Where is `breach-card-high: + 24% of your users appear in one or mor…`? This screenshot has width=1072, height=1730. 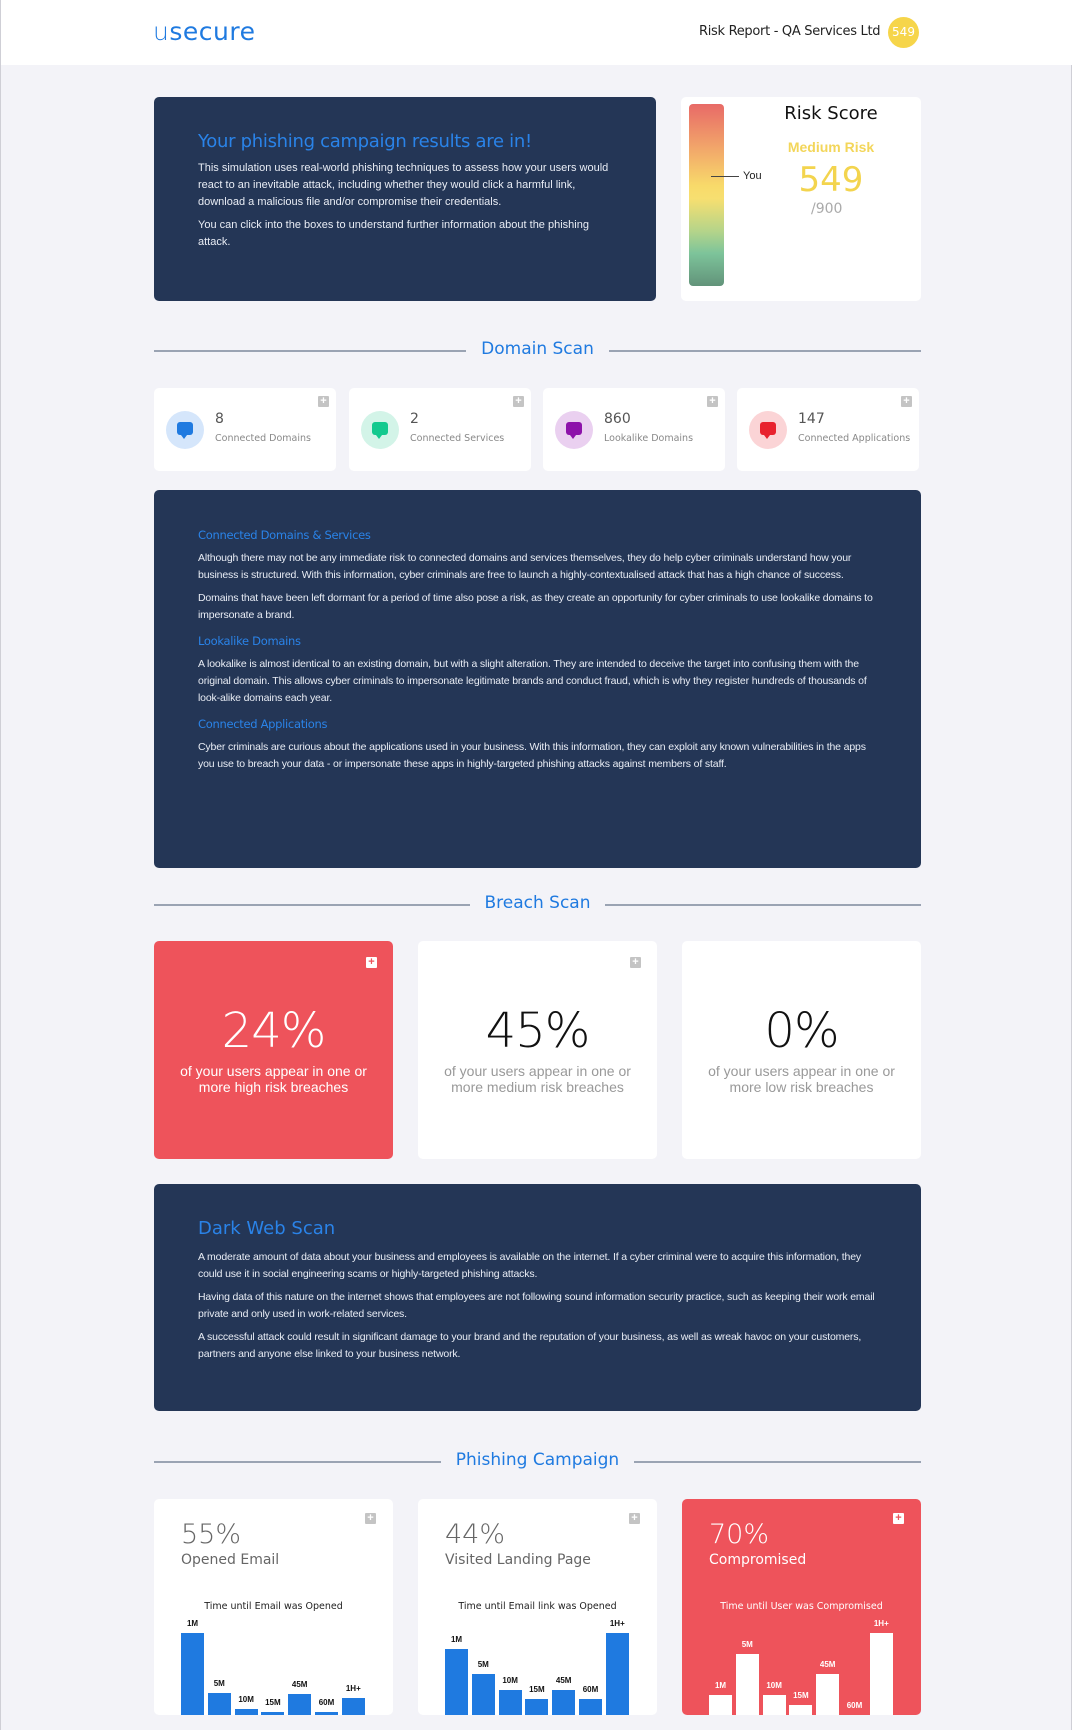 breach-card-high: + 24% of your users appear in one or mor… is located at coordinates (273, 1050).